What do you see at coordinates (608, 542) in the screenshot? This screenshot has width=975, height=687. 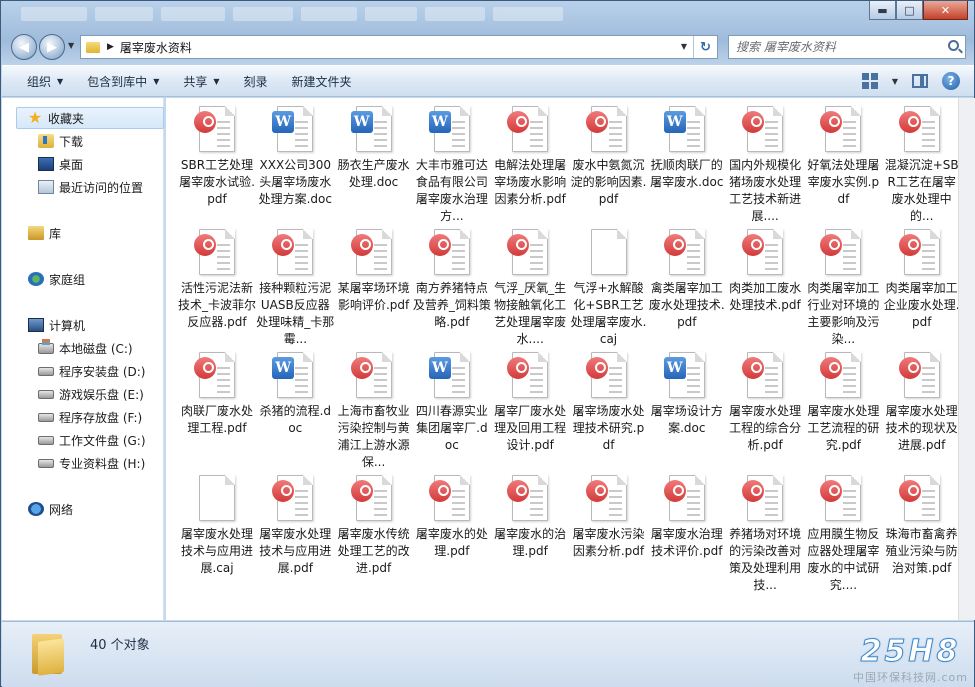 I see `file-name: 屠宰废水污染因素分析.pdf` at bounding box center [608, 542].